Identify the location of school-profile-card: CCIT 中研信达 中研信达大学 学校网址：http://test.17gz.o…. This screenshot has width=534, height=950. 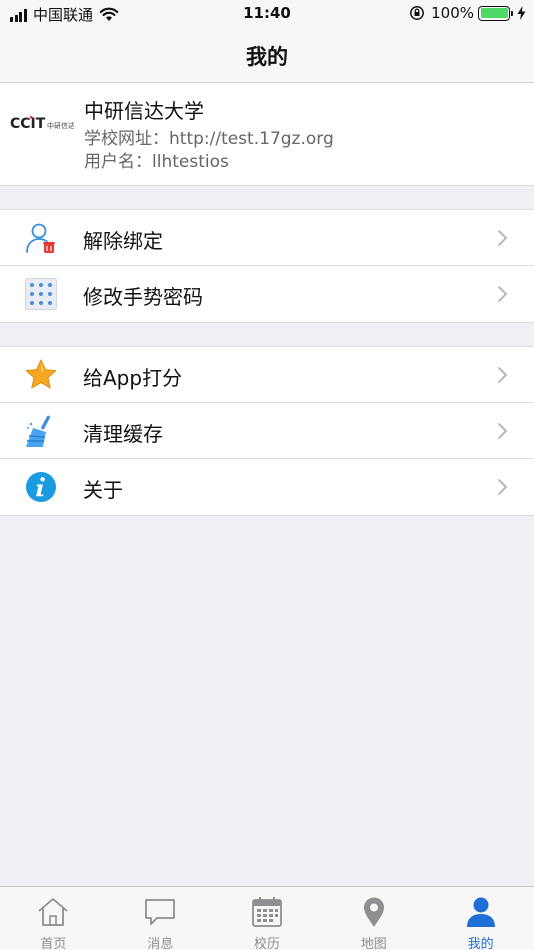
(267, 134).